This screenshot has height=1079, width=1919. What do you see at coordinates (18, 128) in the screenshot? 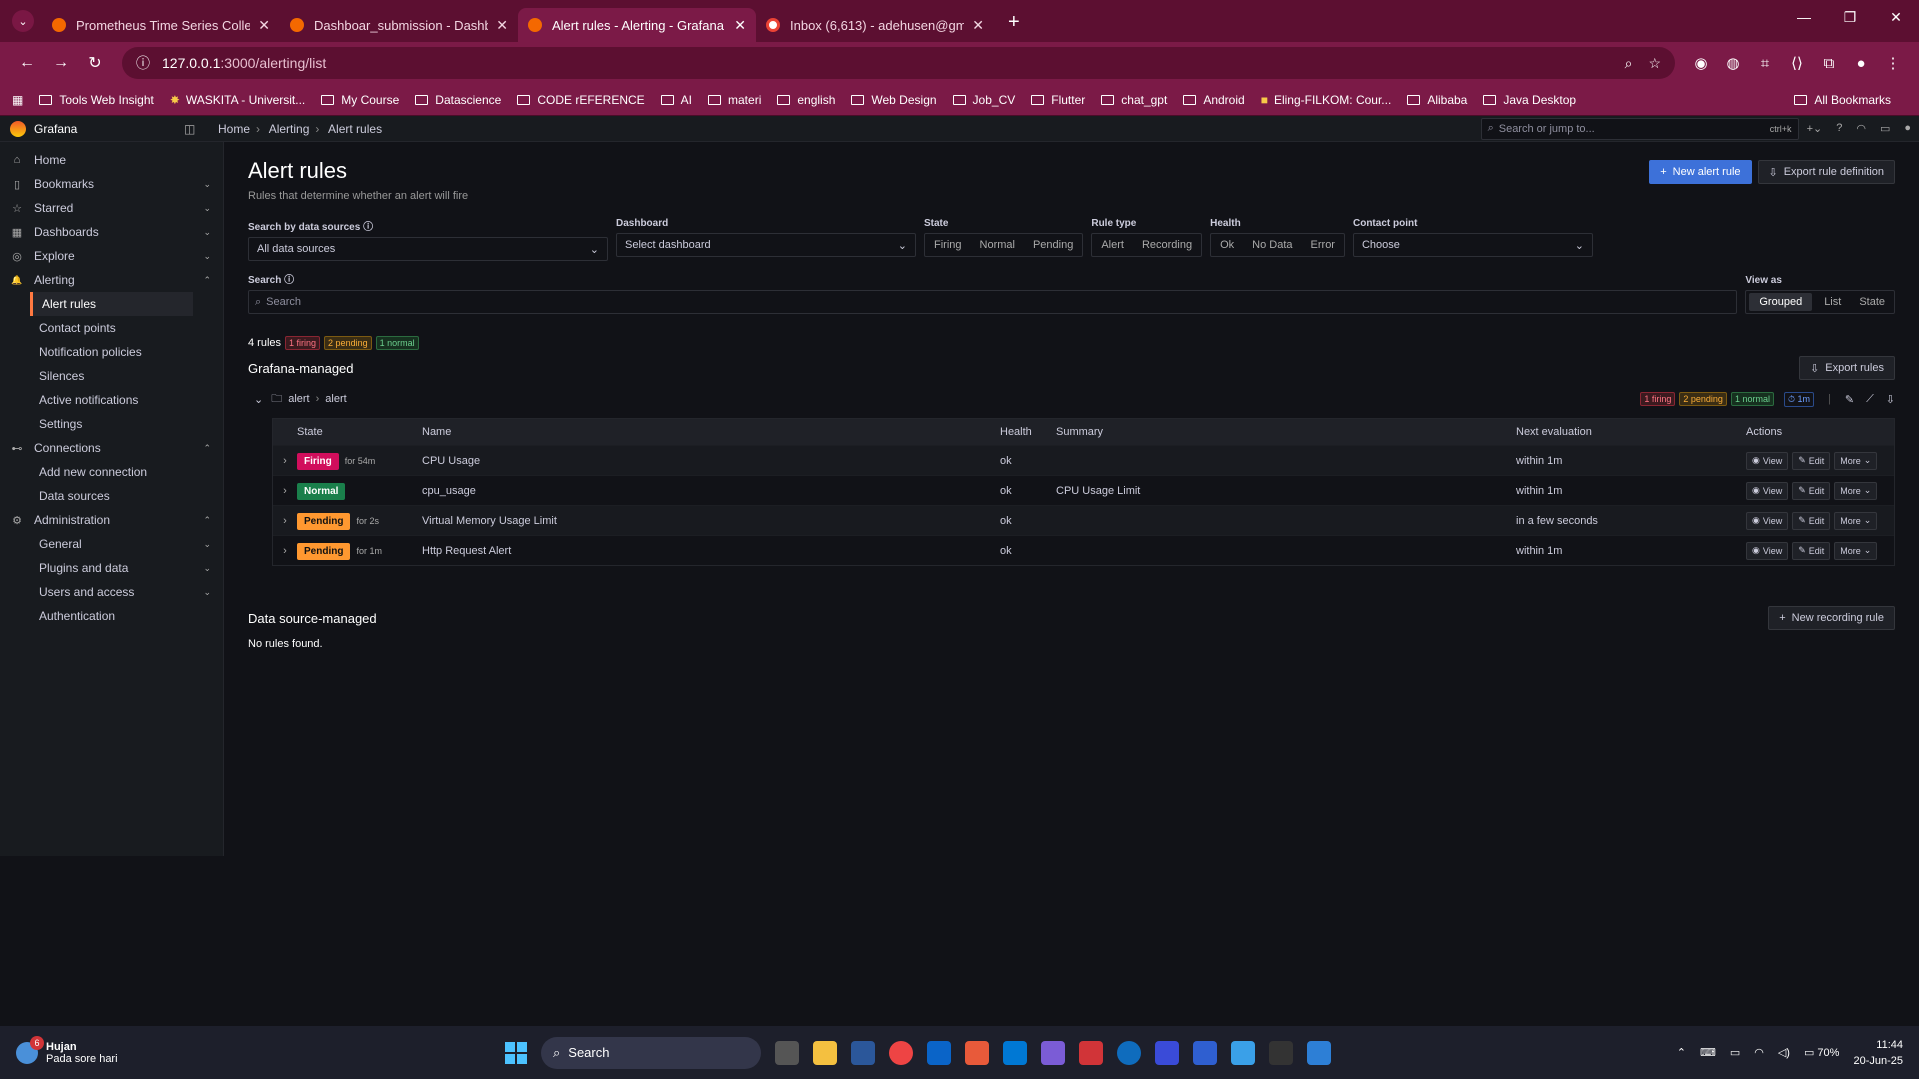
I see `grafana-logo-icon` at bounding box center [18, 128].